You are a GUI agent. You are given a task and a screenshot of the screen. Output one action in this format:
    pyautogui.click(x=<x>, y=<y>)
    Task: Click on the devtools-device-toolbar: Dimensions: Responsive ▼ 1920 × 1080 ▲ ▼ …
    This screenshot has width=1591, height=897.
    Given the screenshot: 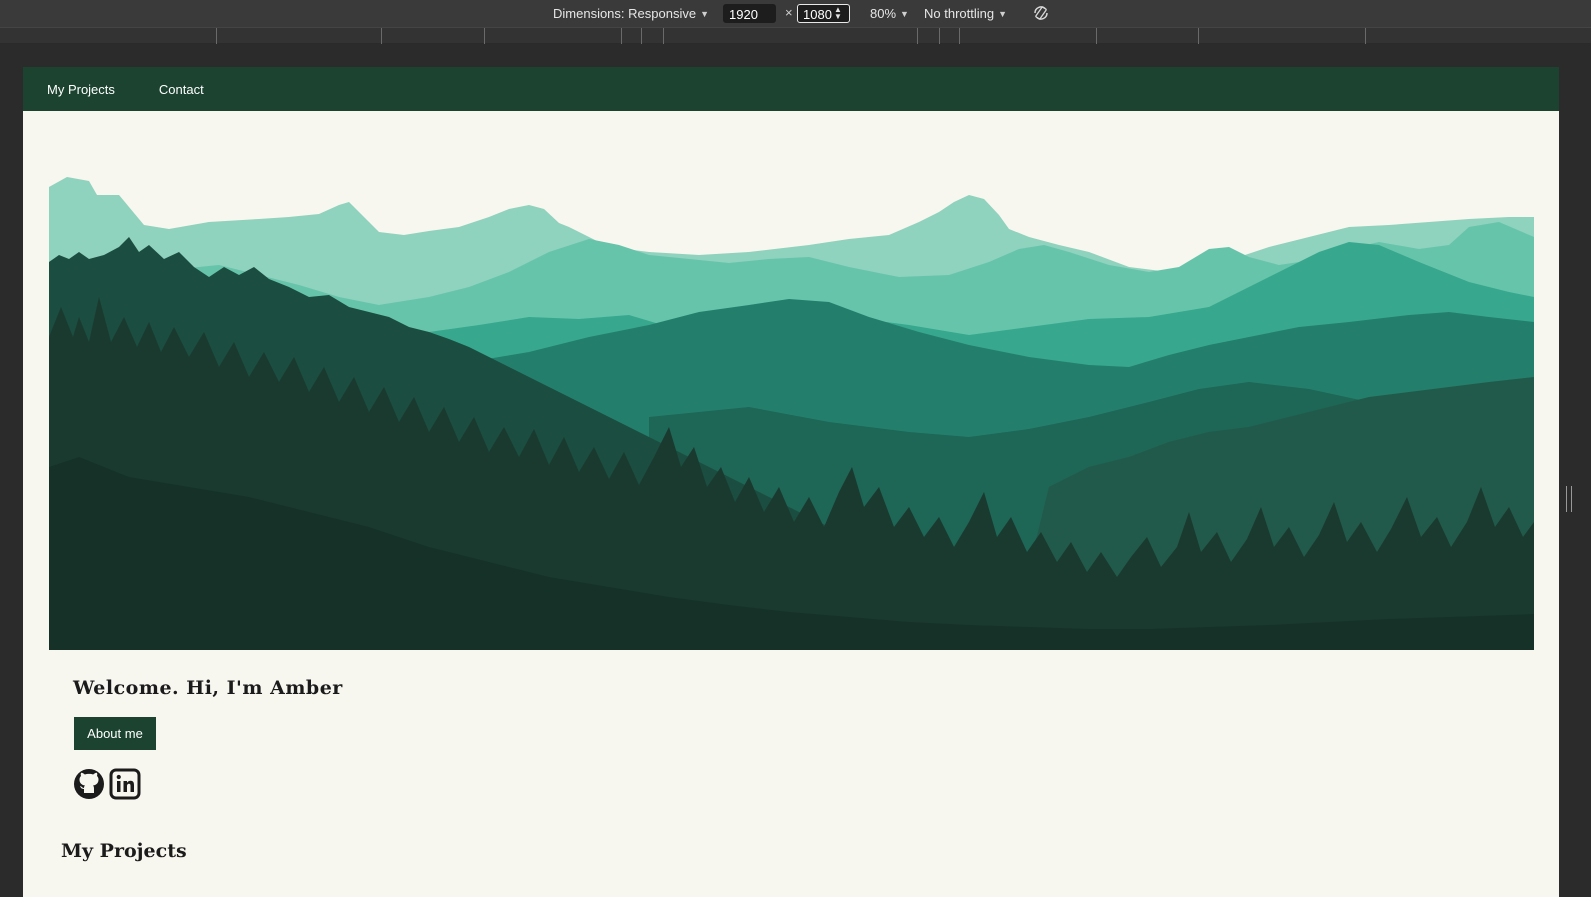 What is the action you would take?
    pyautogui.click(x=795, y=13)
    